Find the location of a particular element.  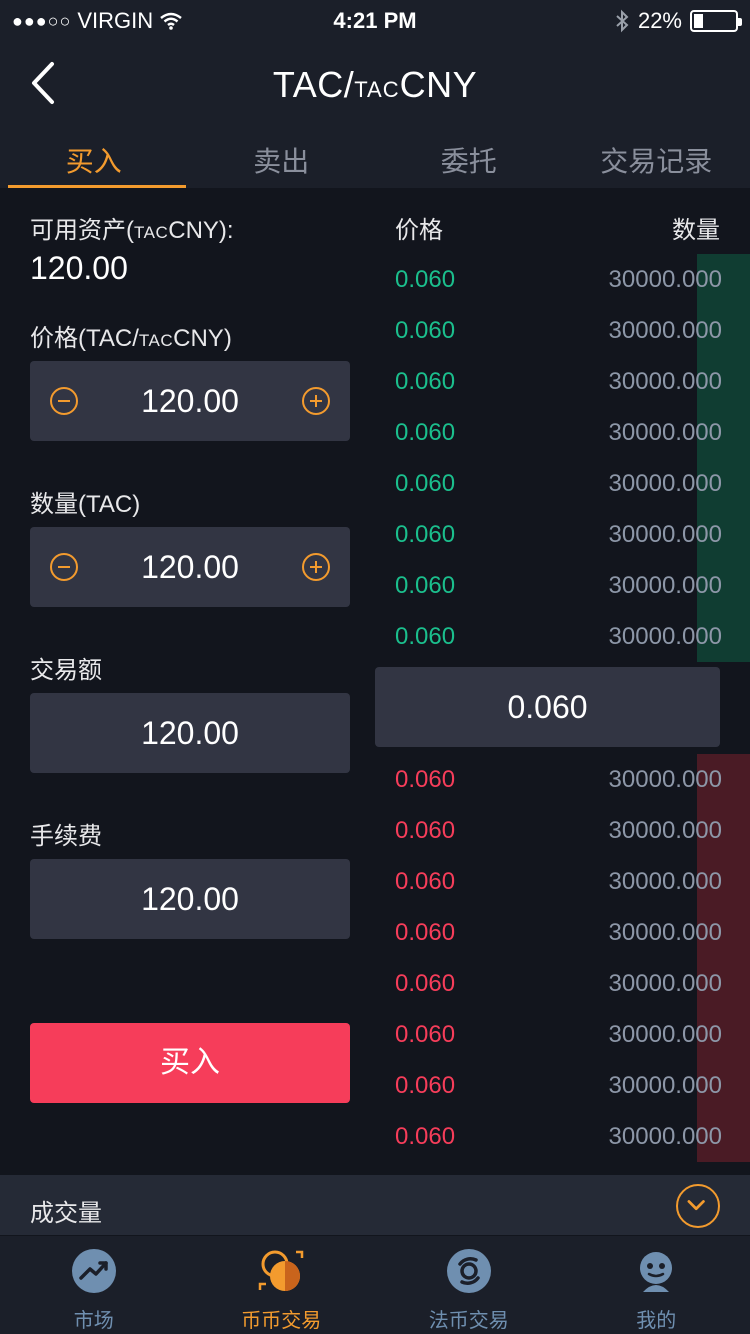

trade-amount-value: 120.00 is located at coordinates (190, 733).